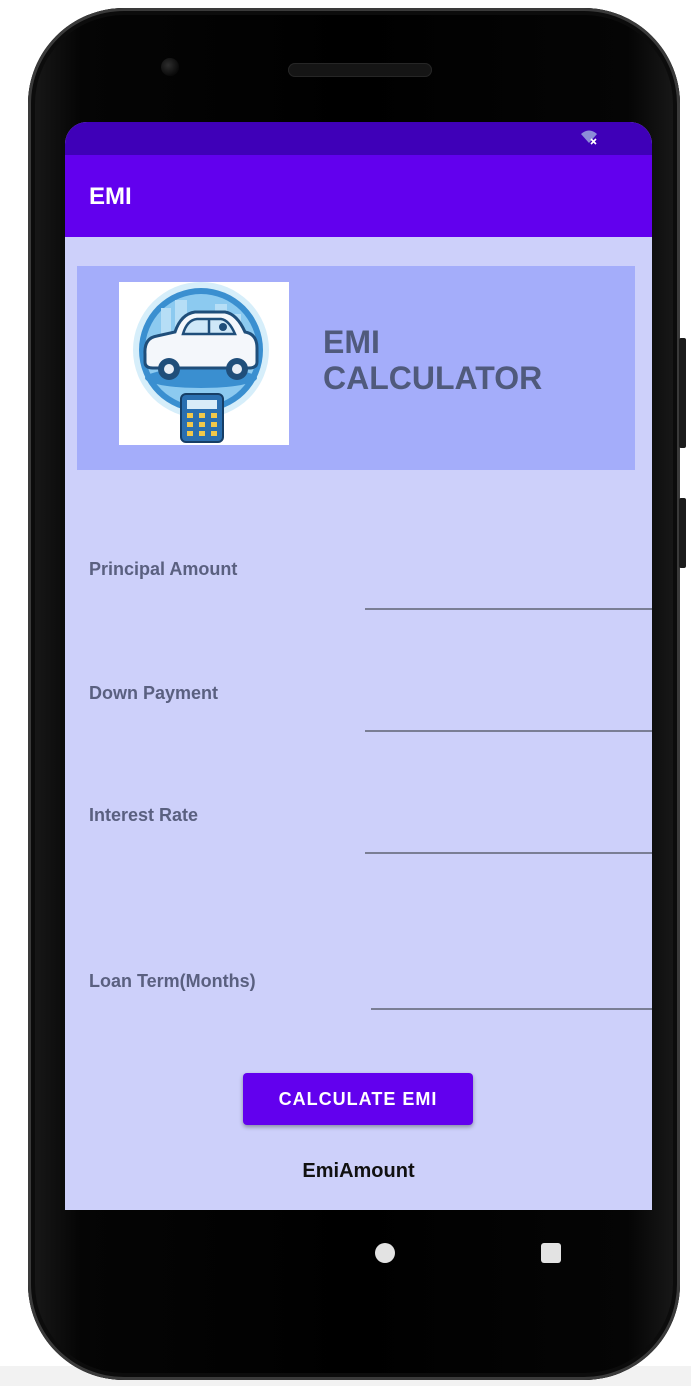 The image size is (691, 1386). I want to click on earpiece-speaker, so click(360, 70).